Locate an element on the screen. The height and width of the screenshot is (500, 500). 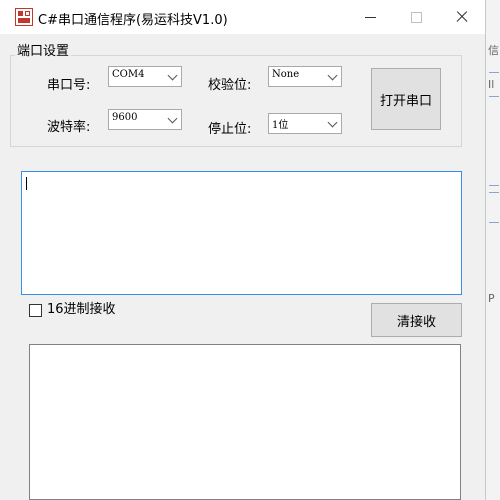
stopbits-value: 1位 is located at coordinates (280, 125).